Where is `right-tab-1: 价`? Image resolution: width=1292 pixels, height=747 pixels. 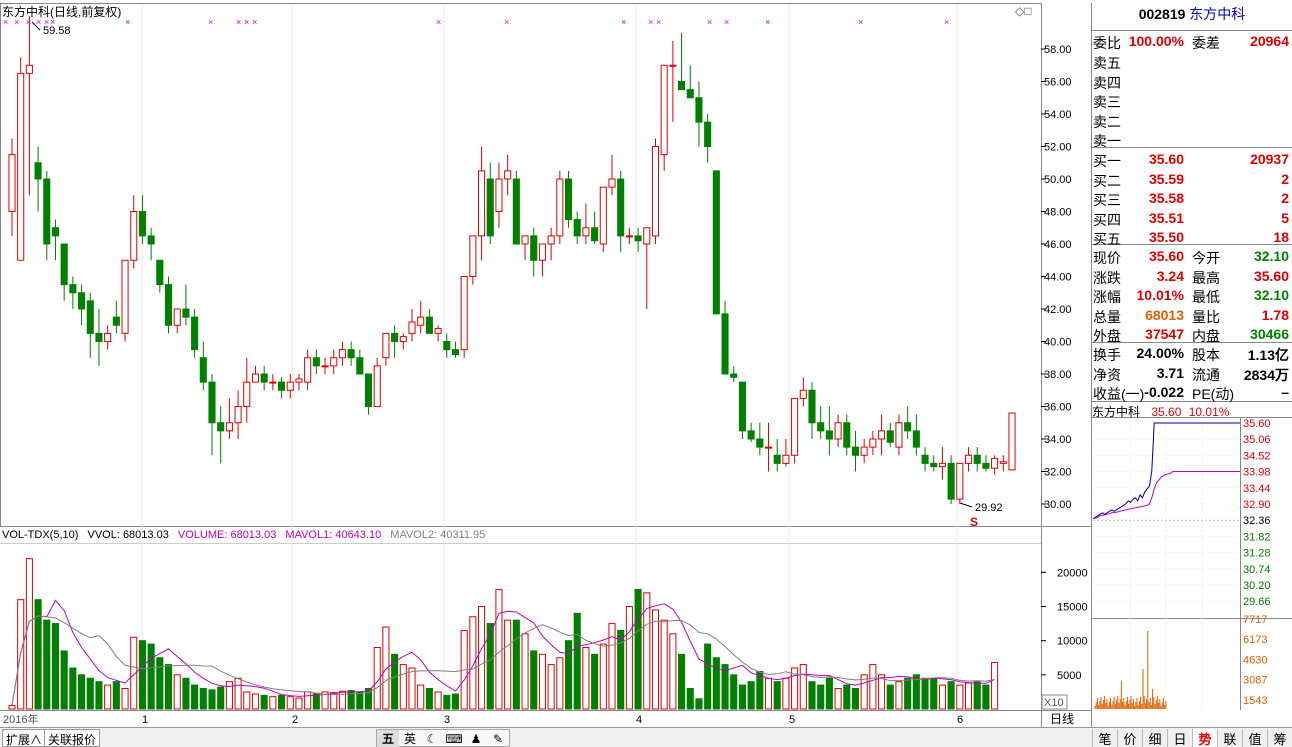
right-tab-1: 价 is located at coordinates (1129, 738).